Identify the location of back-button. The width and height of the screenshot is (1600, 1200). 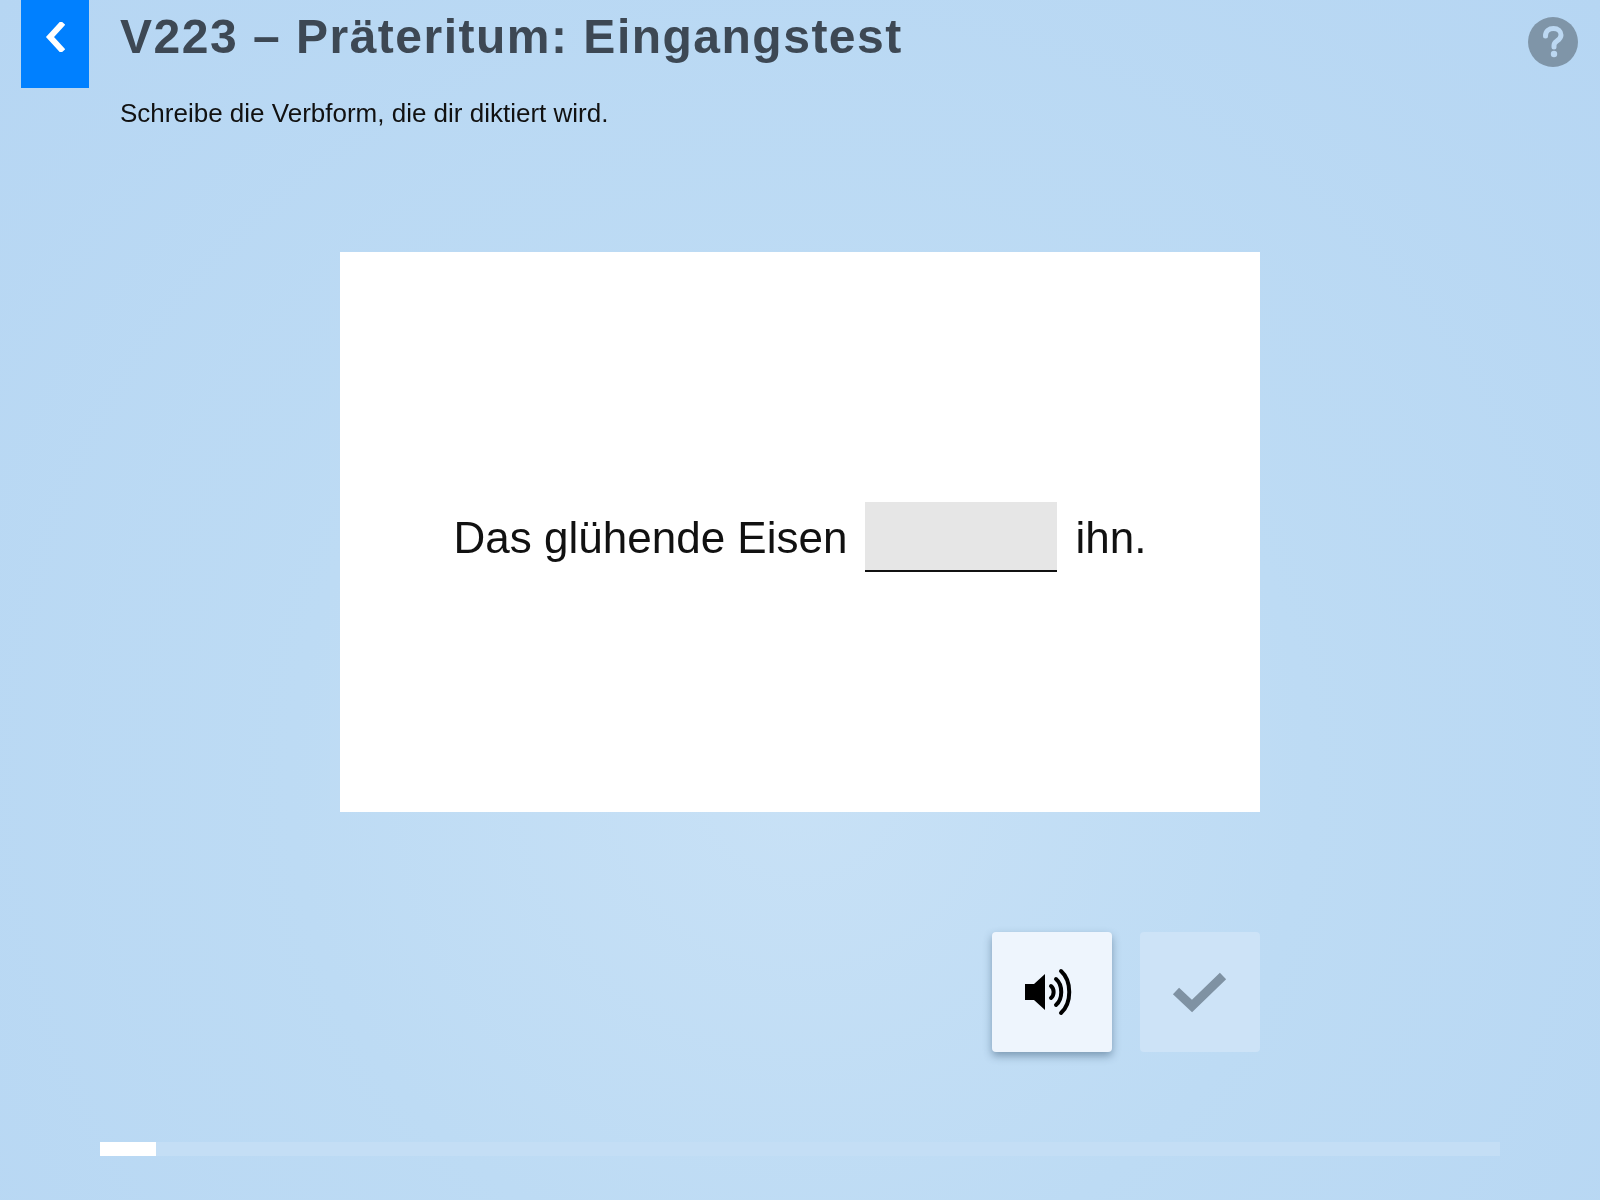
(55, 44).